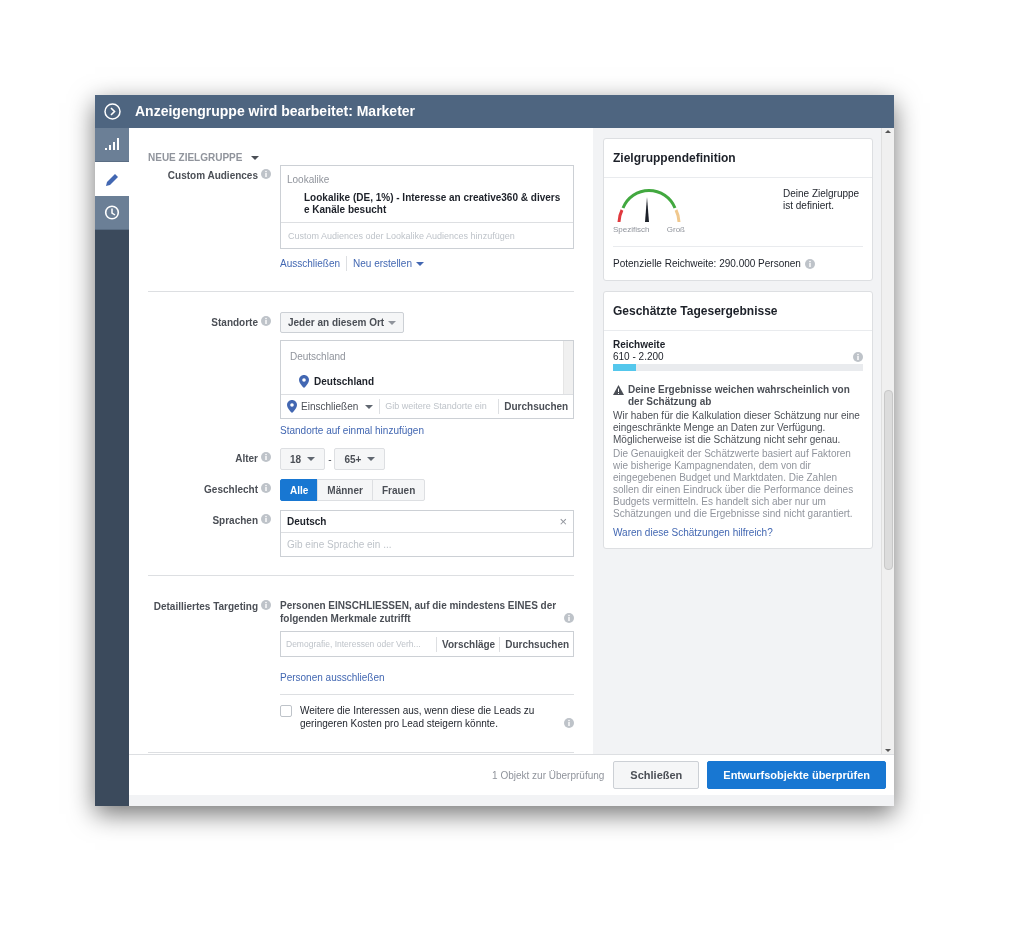 The height and width of the screenshot is (925, 1012). Describe the element at coordinates (675, 230) in the screenshot. I see `gauge-label: Groß` at that location.